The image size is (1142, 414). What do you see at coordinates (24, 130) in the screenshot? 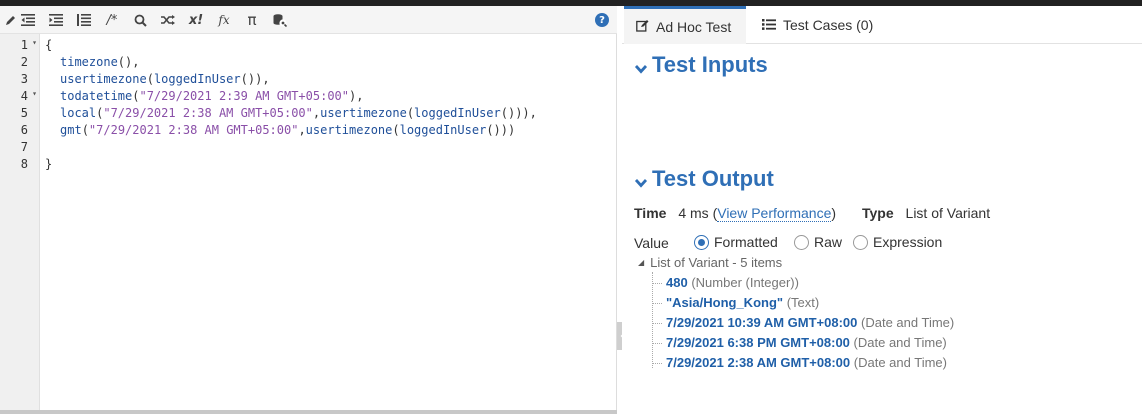
I see `line-number: 6` at bounding box center [24, 130].